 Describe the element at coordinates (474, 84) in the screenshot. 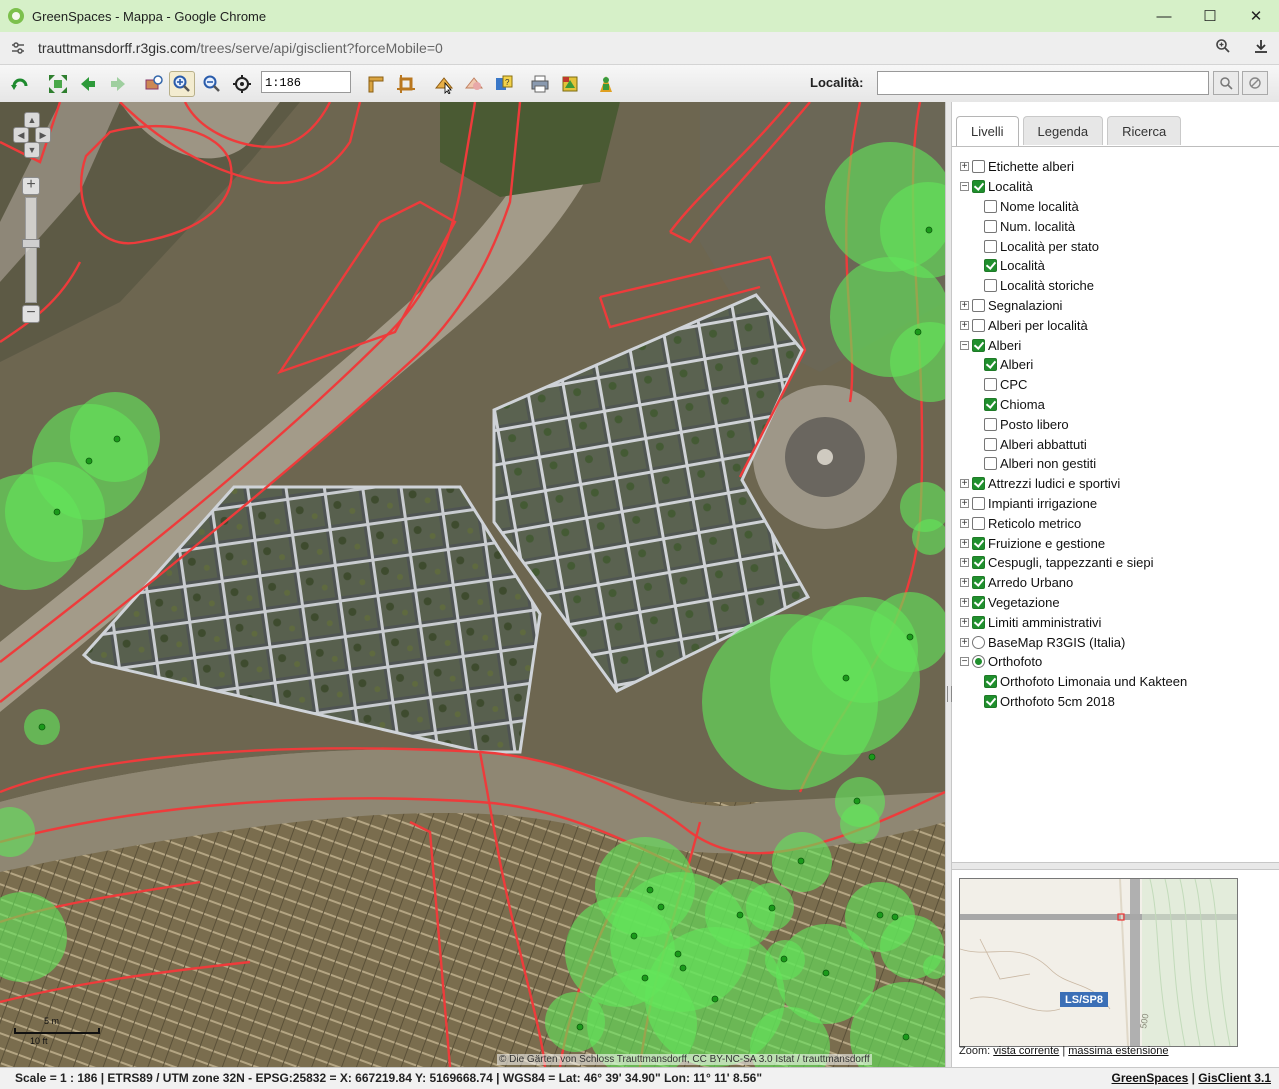

I see `info-icon` at that location.